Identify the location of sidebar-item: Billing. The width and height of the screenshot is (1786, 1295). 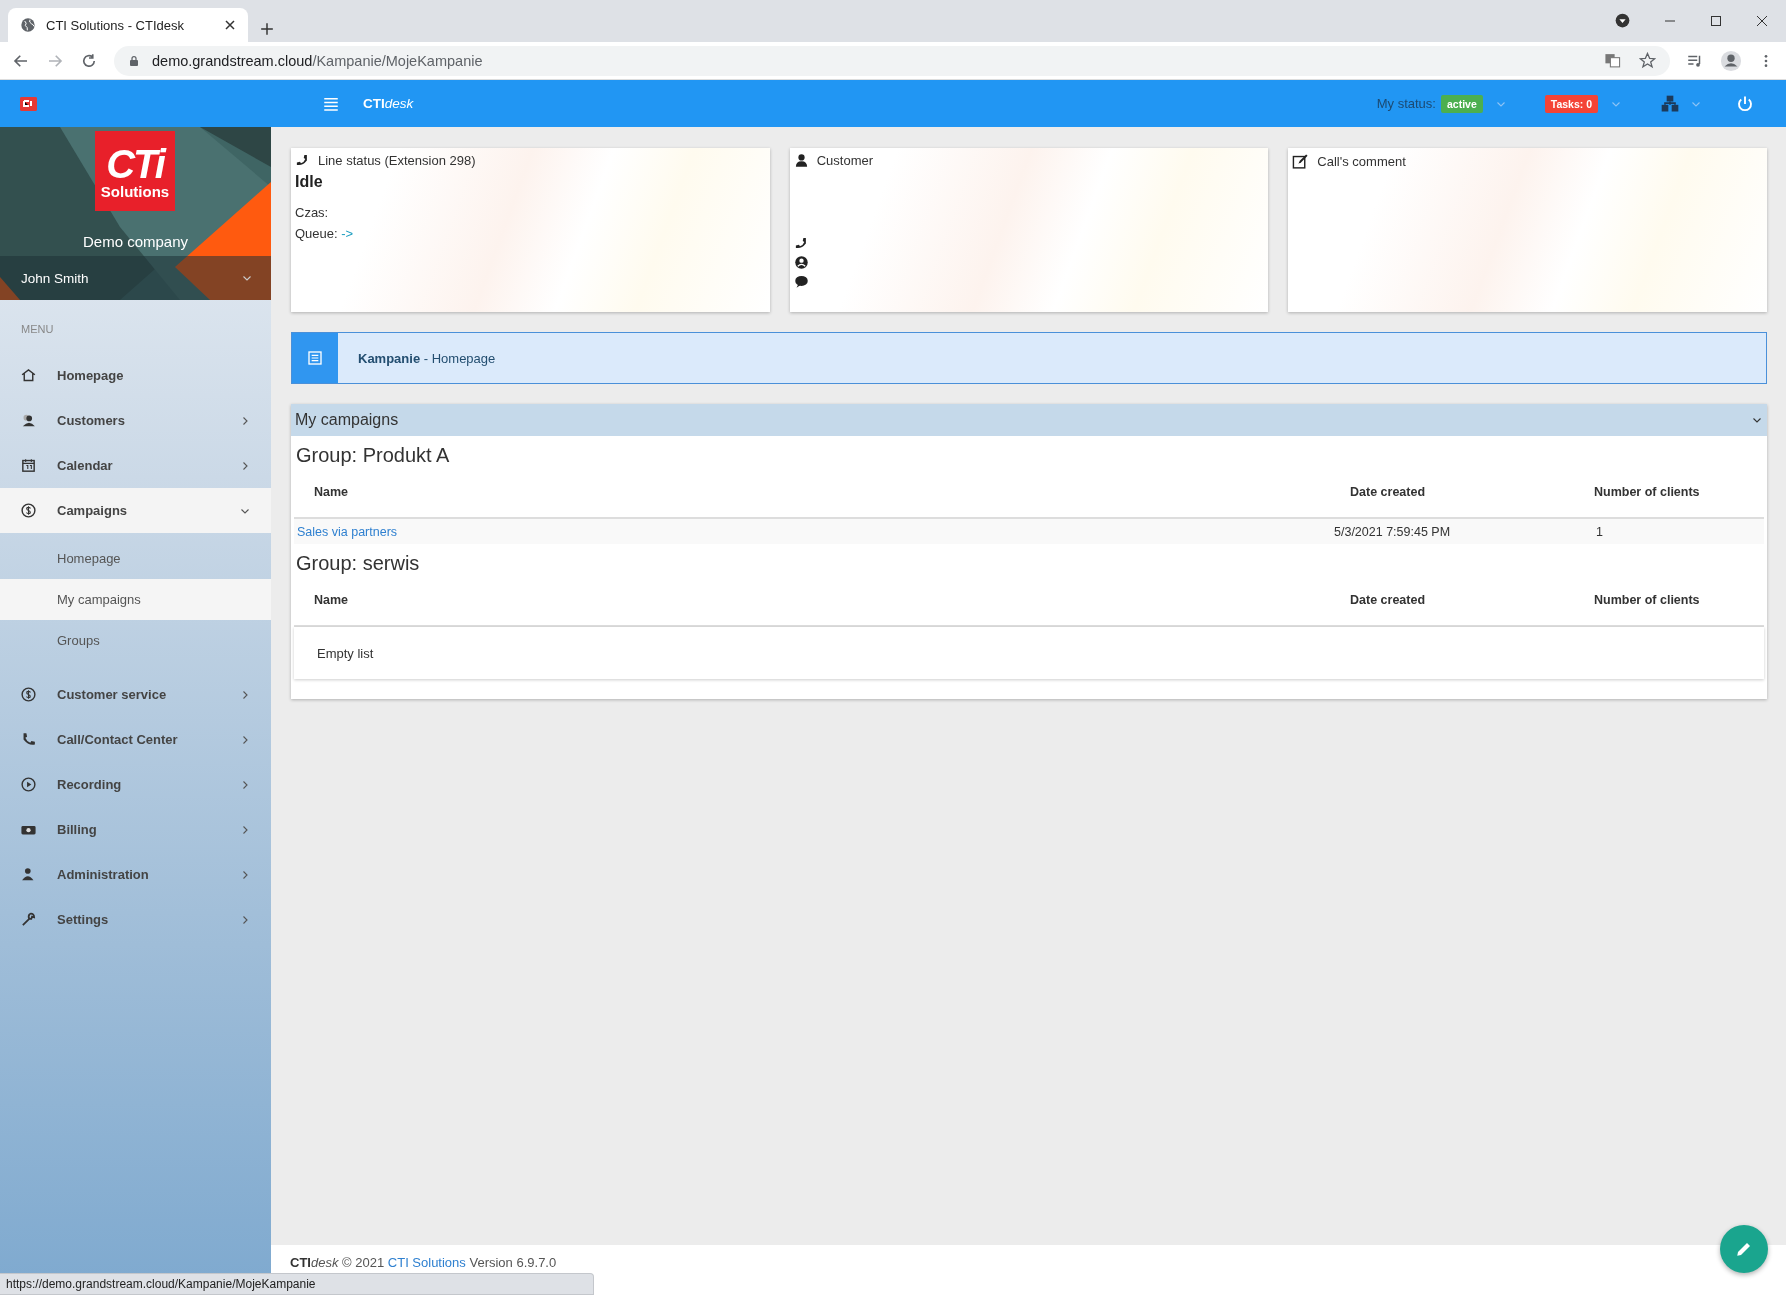
(135, 829).